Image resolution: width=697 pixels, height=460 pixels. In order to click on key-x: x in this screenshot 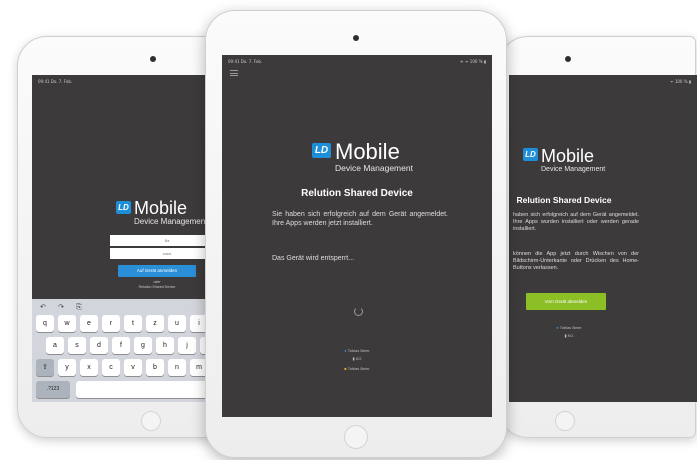, I will do `click(89, 367)`.